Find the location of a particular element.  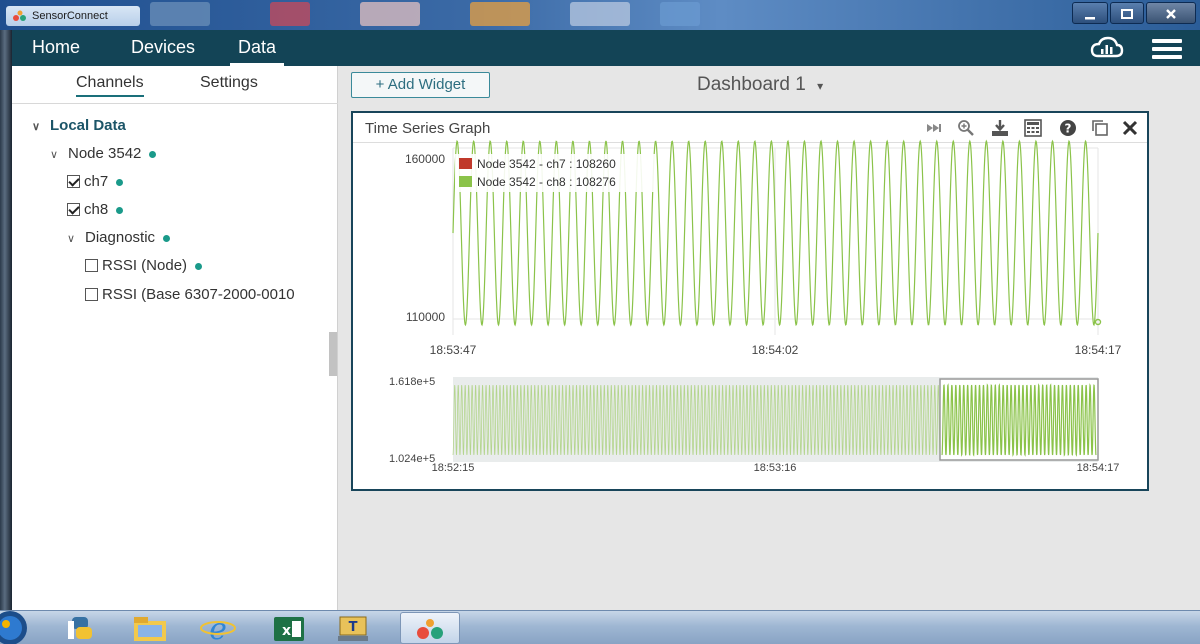

sensorconnect-icon is located at coordinates (430, 629).